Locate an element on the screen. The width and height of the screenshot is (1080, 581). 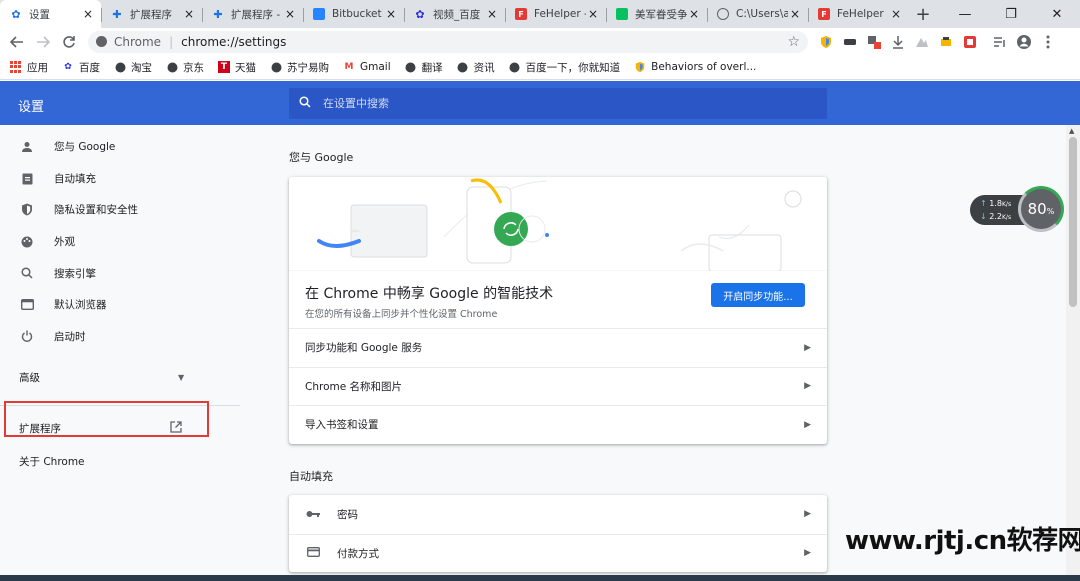
back-button is located at coordinates (17, 42).